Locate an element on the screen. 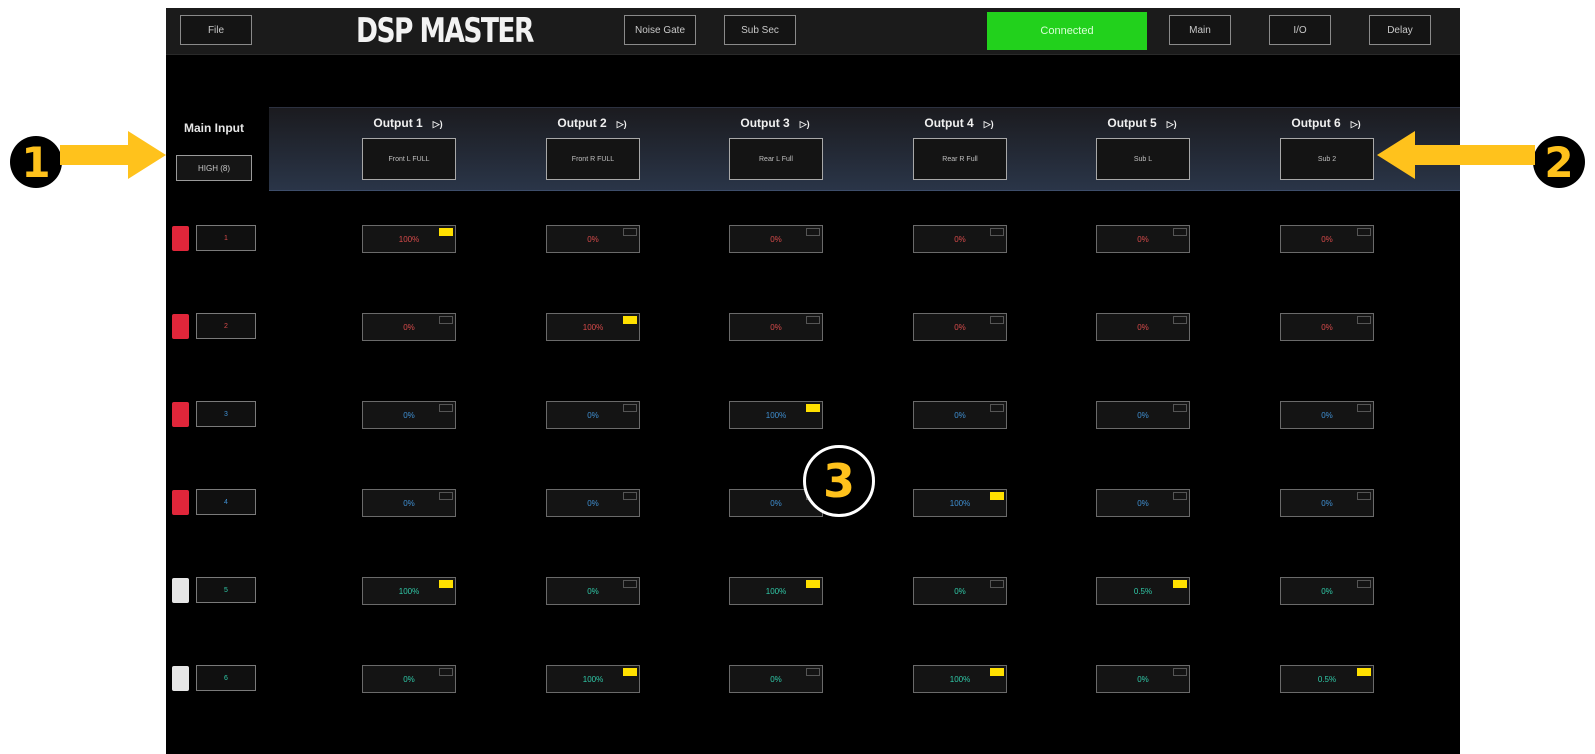 This screenshot has height=754, width=1595. sub-sec-button: Sub Sec is located at coordinates (760, 30).